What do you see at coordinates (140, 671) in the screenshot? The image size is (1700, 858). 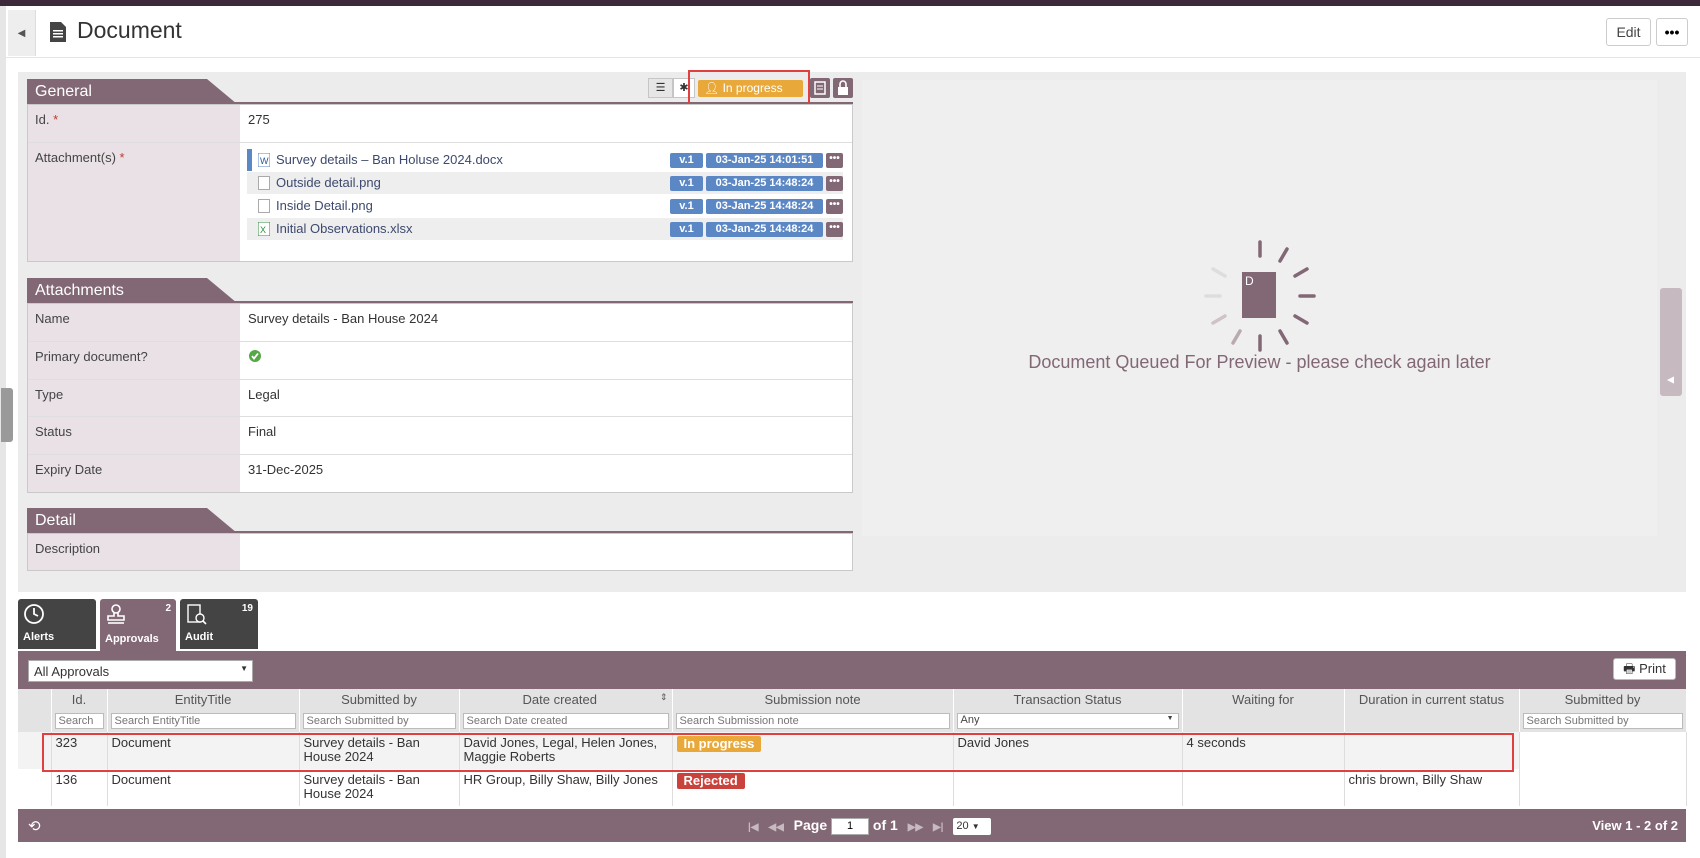 I see `approvals-filter-select: All Approvals ▼` at bounding box center [140, 671].